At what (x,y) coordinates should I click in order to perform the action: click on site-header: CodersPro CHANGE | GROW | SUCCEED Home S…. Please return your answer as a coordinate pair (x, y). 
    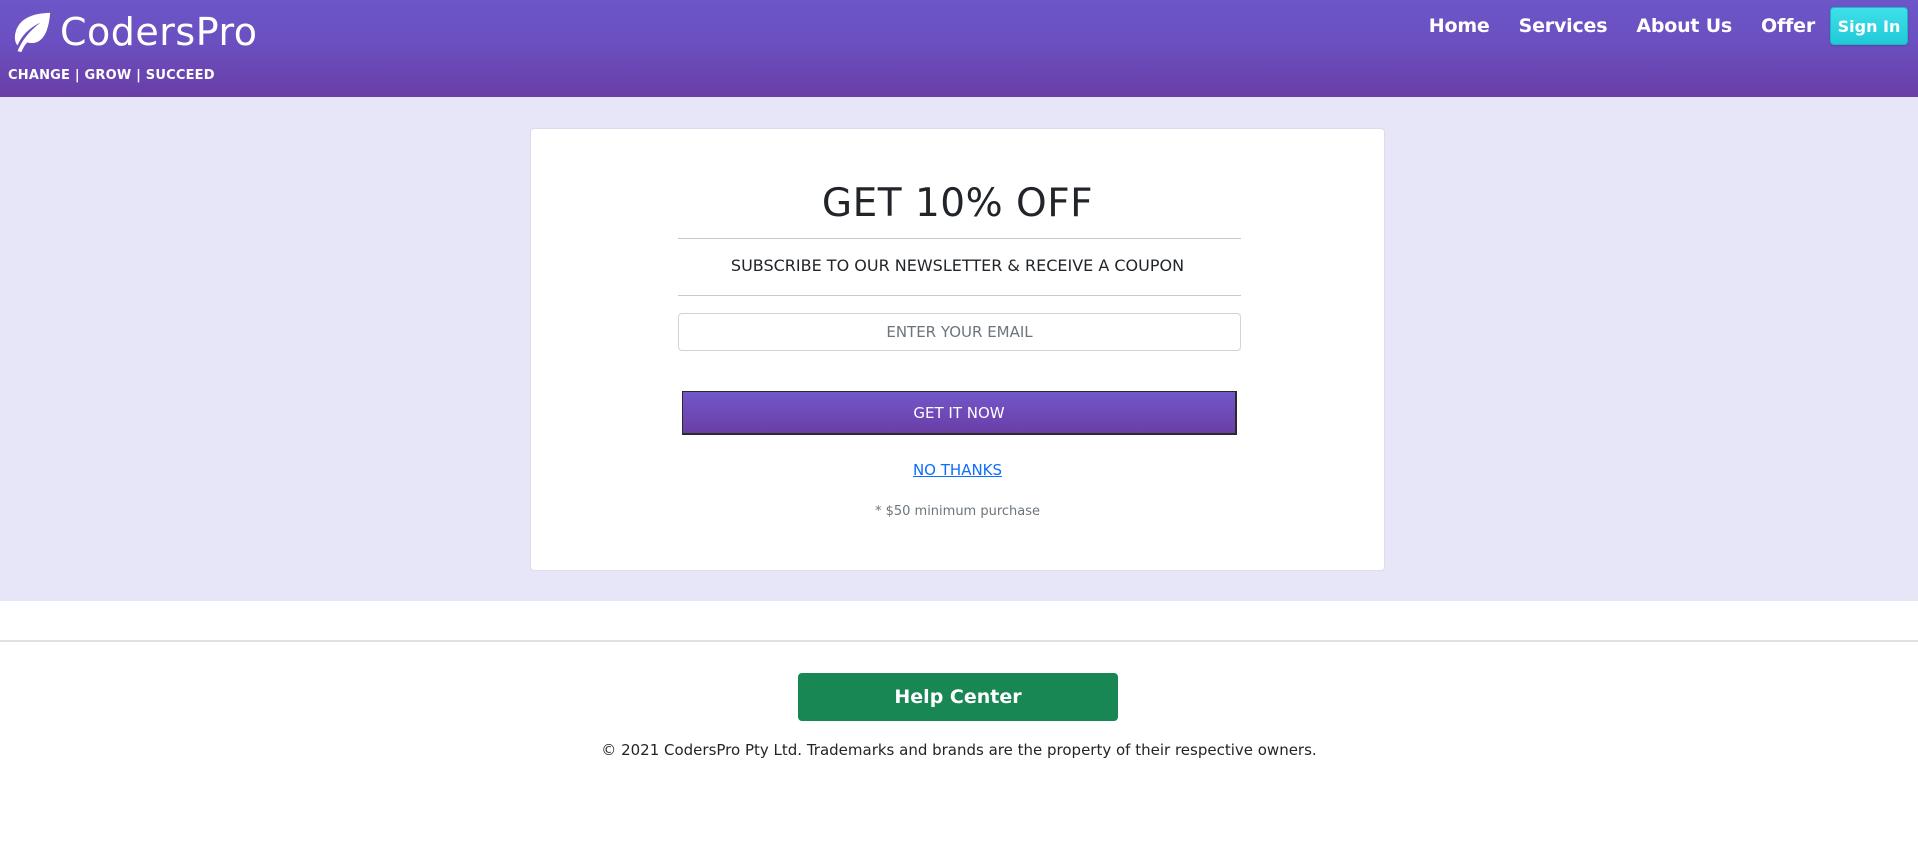
    Looking at the image, I should click on (959, 48).